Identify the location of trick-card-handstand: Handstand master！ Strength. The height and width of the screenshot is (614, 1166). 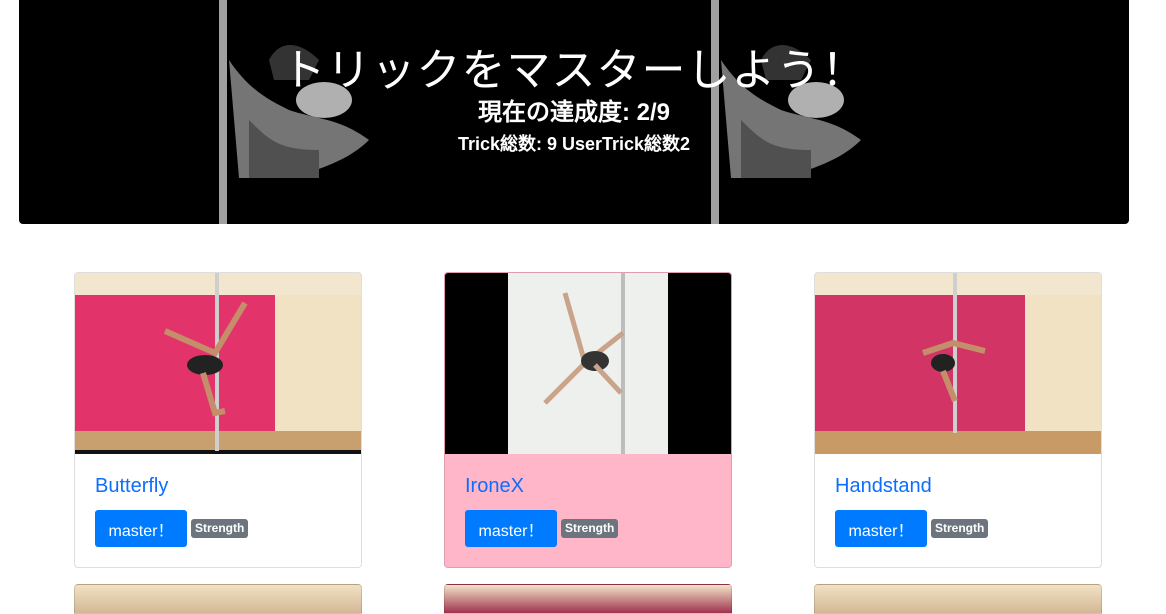
(958, 420).